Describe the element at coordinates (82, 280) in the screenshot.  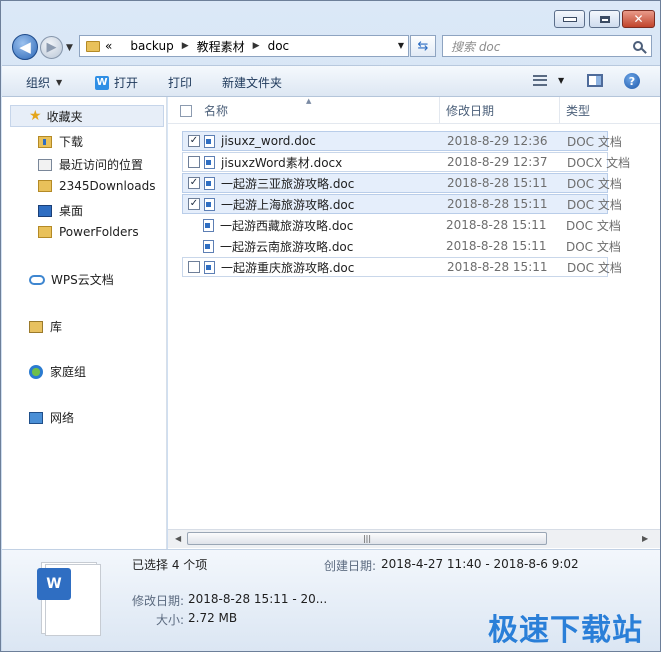
I see `sidebar-item-label: WPS云文档` at that location.